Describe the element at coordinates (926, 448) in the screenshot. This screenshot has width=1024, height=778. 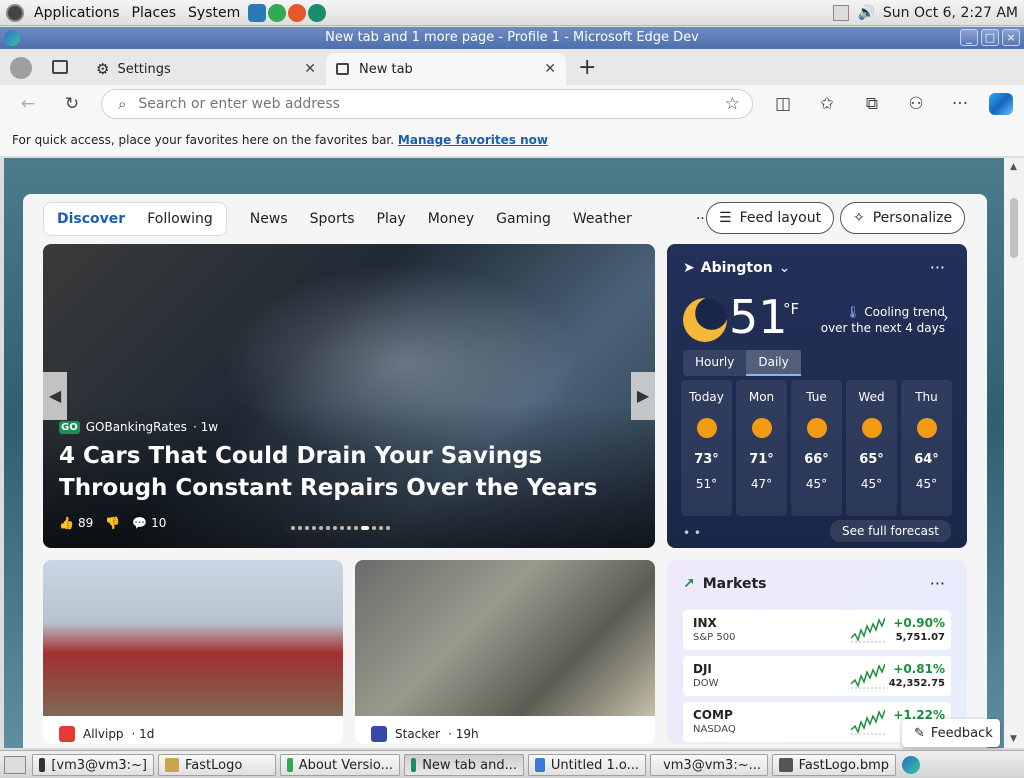
I see `forecast-day: Thu 64° 45°` at that location.